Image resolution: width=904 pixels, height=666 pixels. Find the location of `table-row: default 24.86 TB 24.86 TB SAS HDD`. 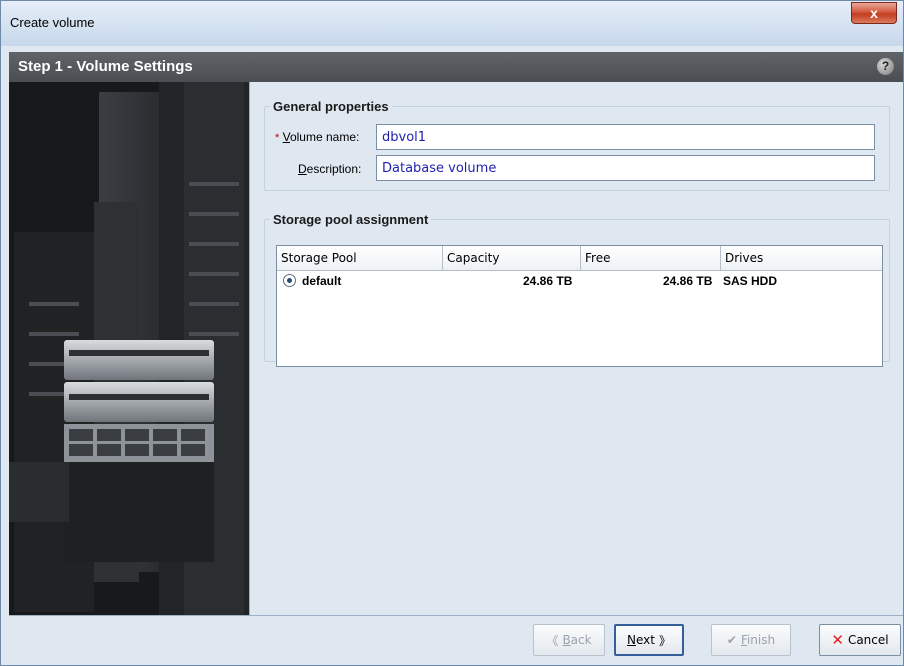

table-row: default 24.86 TB 24.86 TB SAS HDD is located at coordinates (579, 281).